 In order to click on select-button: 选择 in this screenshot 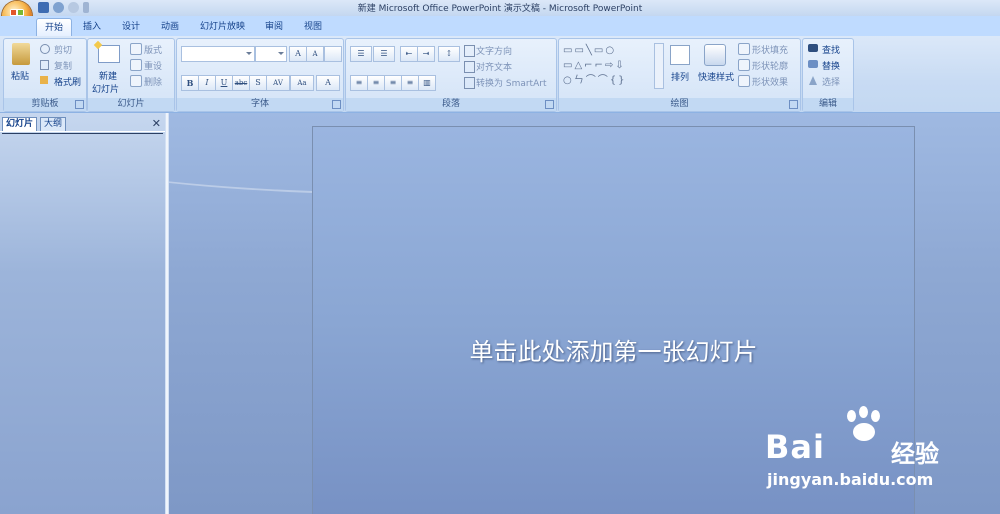, I will do `click(831, 81)`.